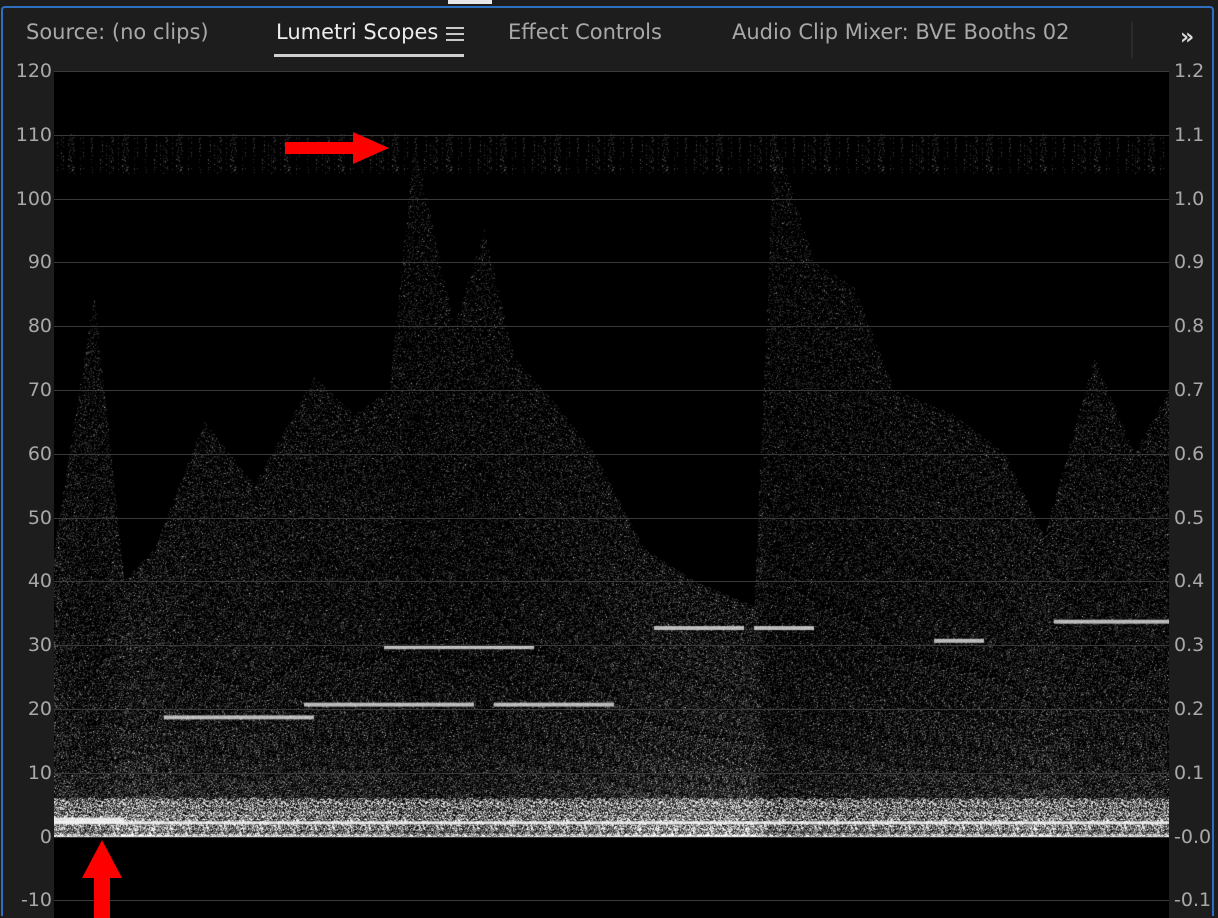  Describe the element at coordinates (1189, 262) in the screenshot. I see `right-axis-tick-label: 0.9` at that location.